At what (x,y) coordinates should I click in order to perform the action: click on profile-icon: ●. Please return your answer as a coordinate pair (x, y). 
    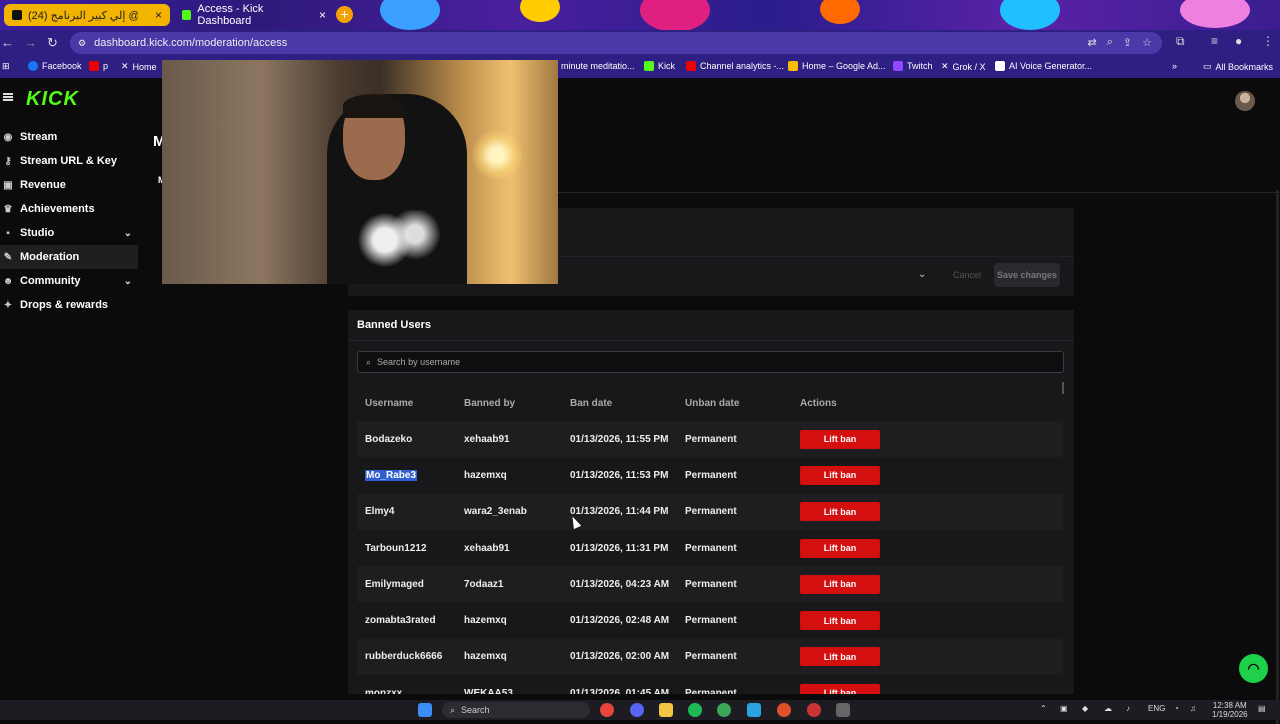
    Looking at the image, I should click on (1238, 41).